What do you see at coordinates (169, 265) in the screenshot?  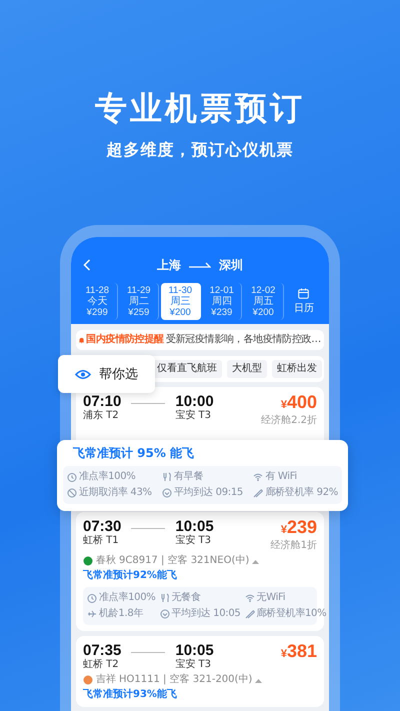 I see `departure-city: 上海` at bounding box center [169, 265].